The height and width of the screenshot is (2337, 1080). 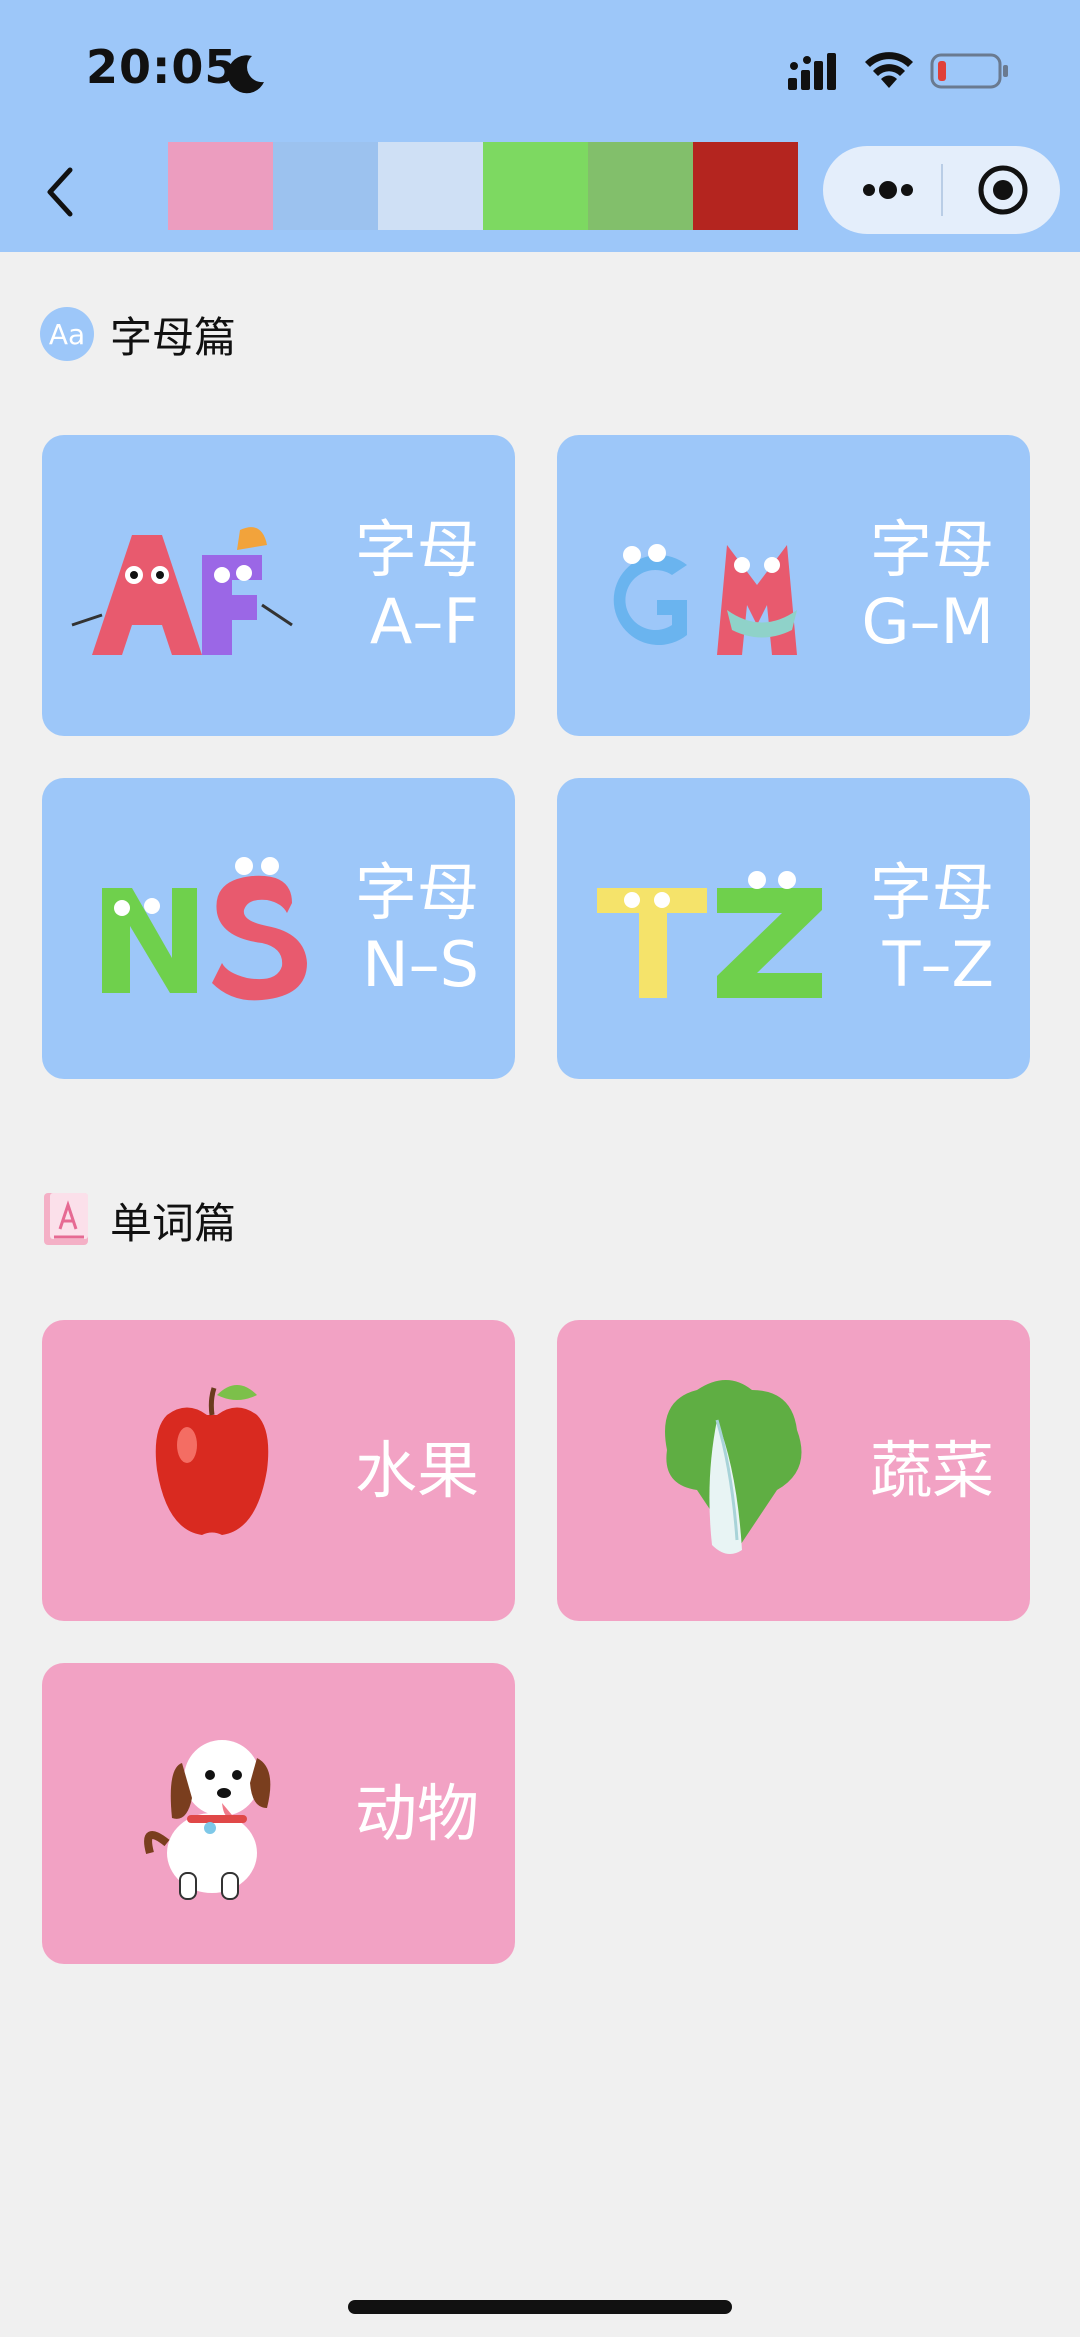 I want to click on card-text: 字母 T–Z, so click(x=932, y=928).